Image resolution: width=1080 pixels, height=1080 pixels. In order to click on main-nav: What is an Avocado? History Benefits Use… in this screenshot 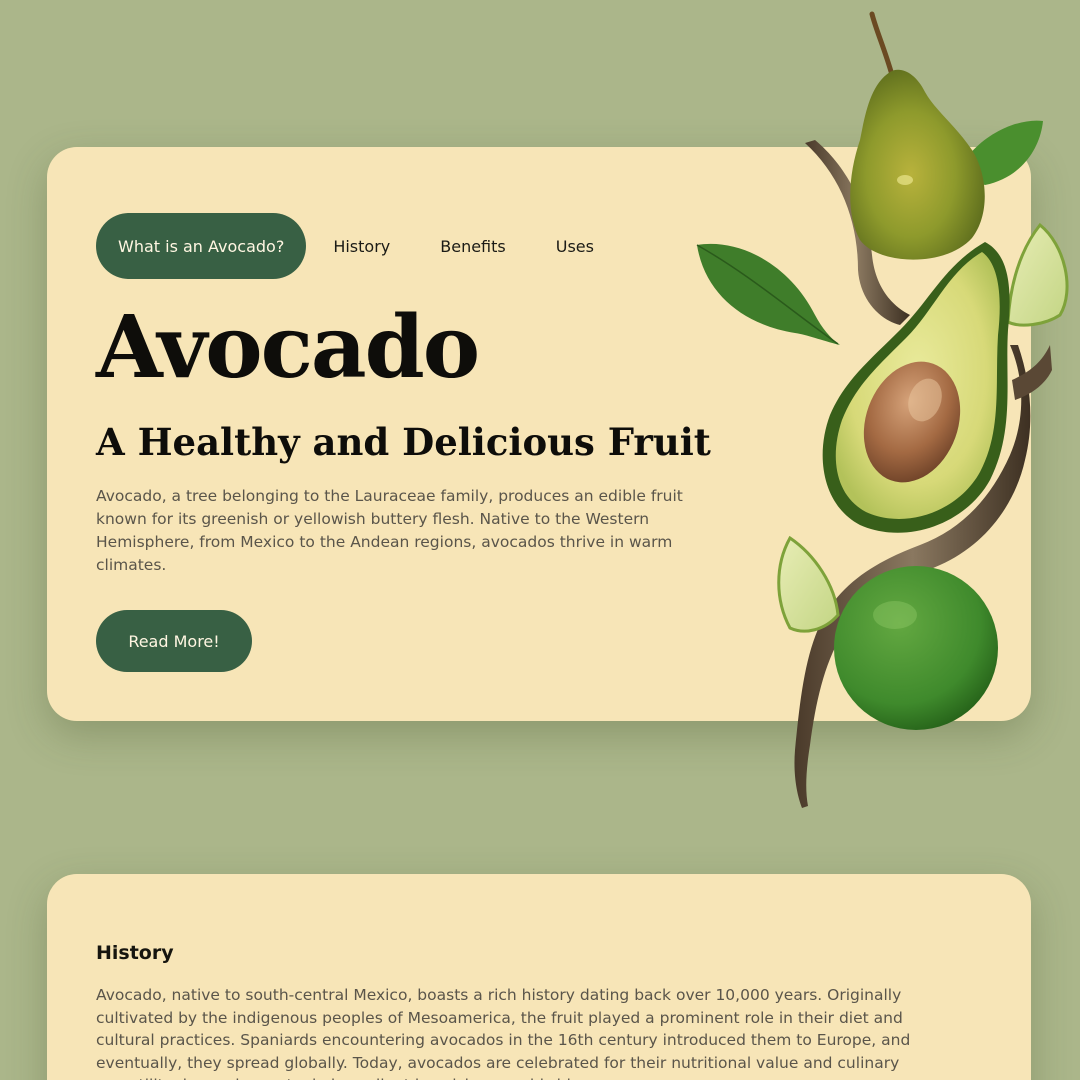, I will do `click(370, 246)`.